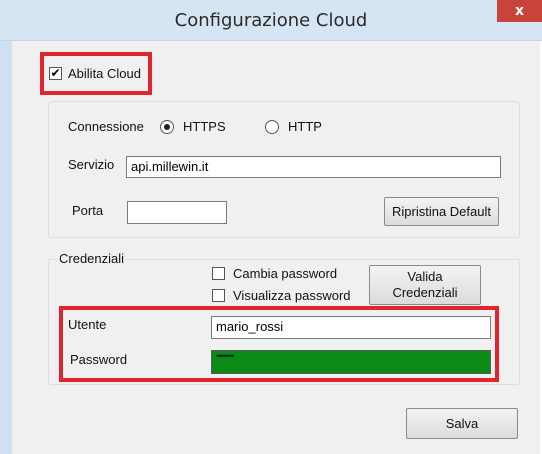 The height and width of the screenshot is (454, 542). I want to click on validate-line1: Valida, so click(425, 276).